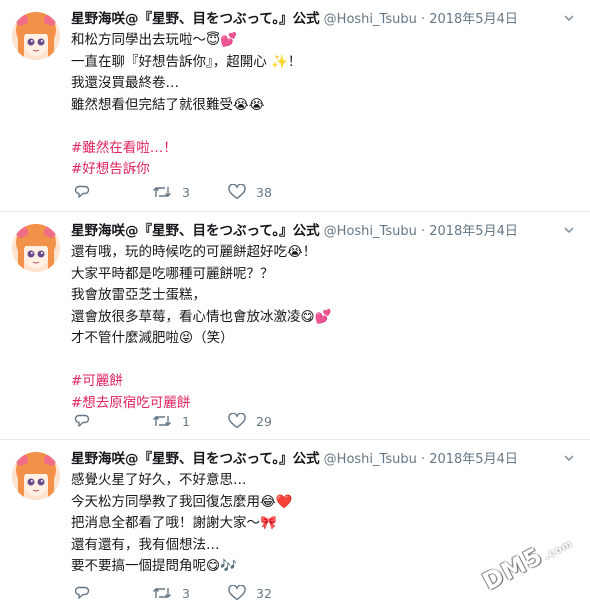 The height and width of the screenshot is (611, 590). Describe the element at coordinates (178, 421) in the screenshot. I see `retweet-button: 1` at that location.